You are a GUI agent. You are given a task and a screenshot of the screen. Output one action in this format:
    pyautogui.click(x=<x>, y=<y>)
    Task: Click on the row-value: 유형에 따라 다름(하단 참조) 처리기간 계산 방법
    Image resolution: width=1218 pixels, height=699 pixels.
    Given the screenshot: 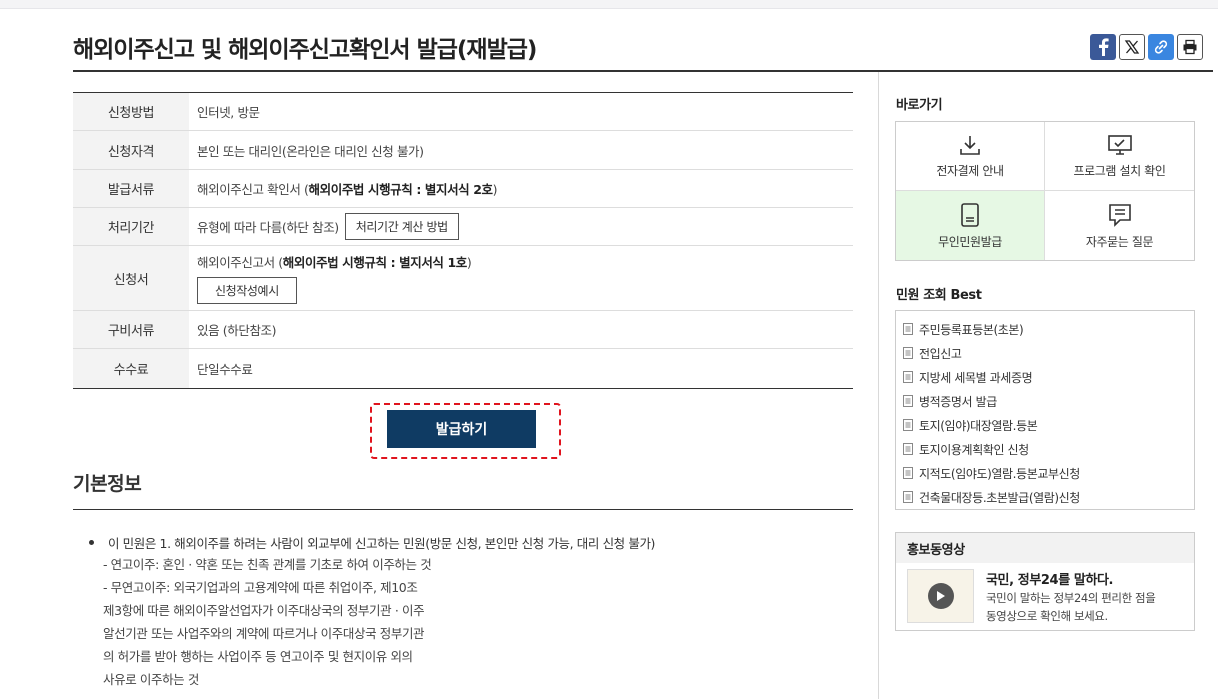 What is the action you would take?
    pyautogui.click(x=521, y=226)
    